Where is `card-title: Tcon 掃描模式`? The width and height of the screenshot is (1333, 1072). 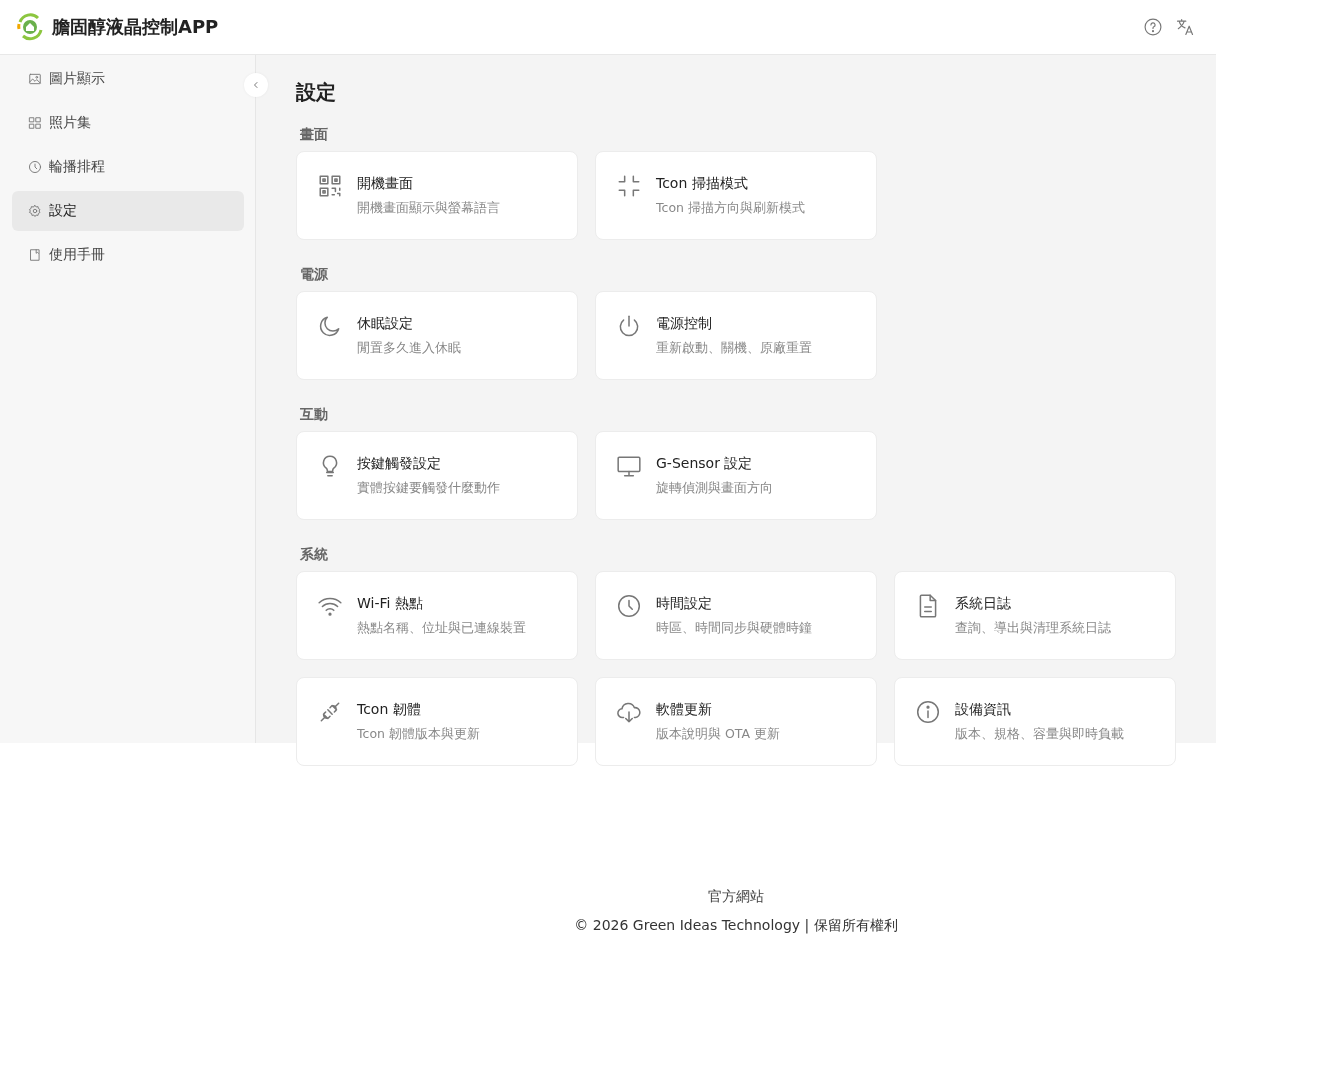
card-title: Tcon 掃描模式 is located at coordinates (702, 183).